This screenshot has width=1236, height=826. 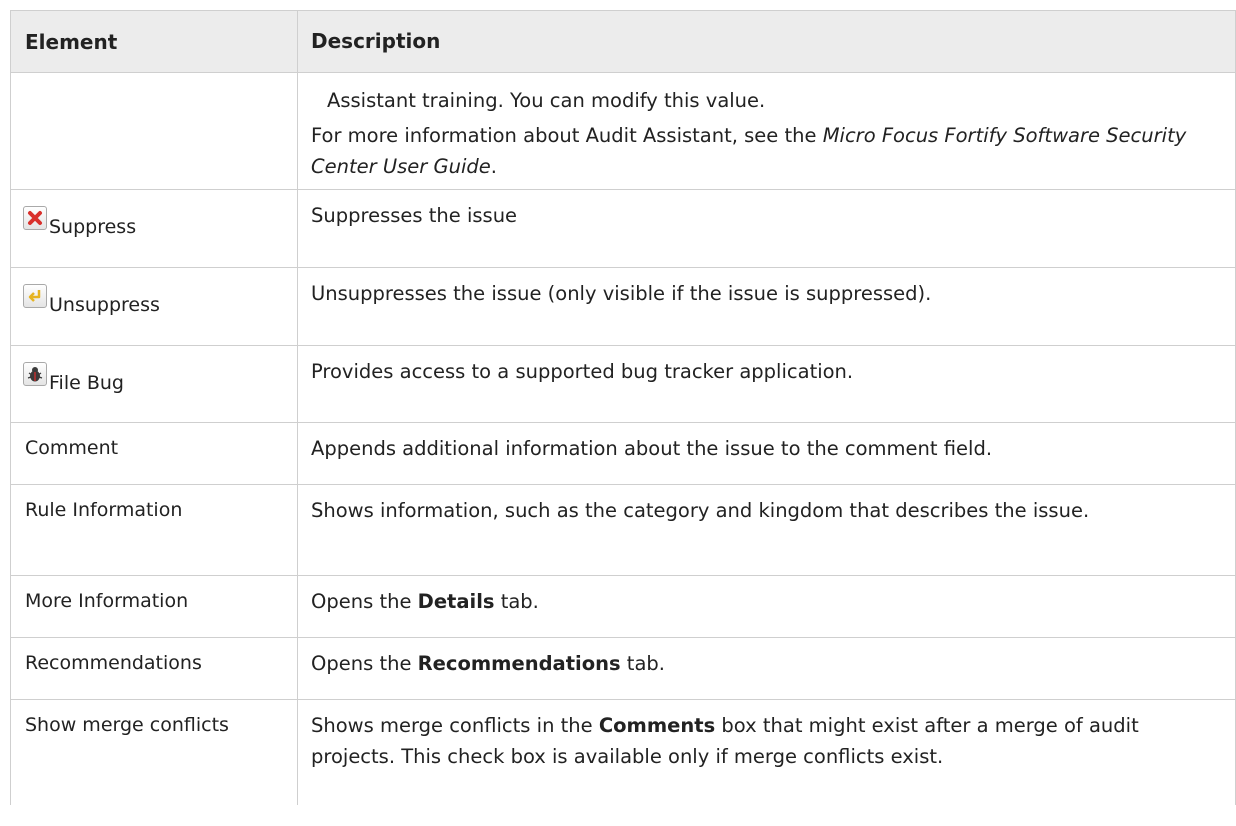 What do you see at coordinates (154, 453) in the screenshot?
I see `cell-element: Comment` at bounding box center [154, 453].